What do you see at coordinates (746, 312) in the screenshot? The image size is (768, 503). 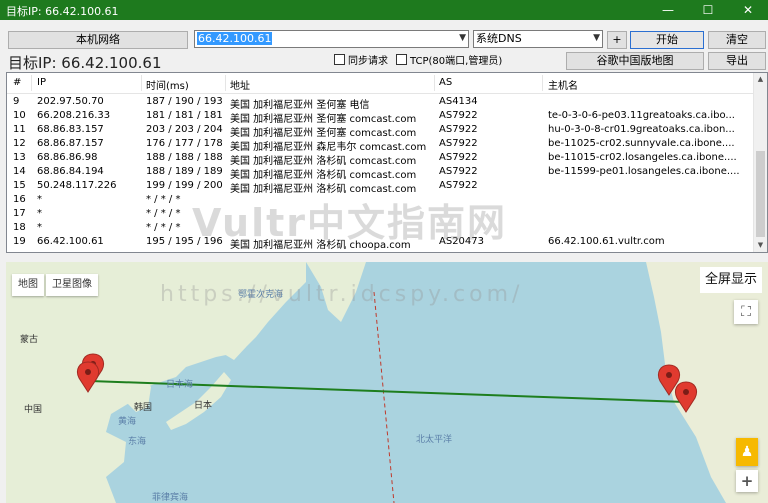 I see `fullscreen-icon: ⛶` at bounding box center [746, 312].